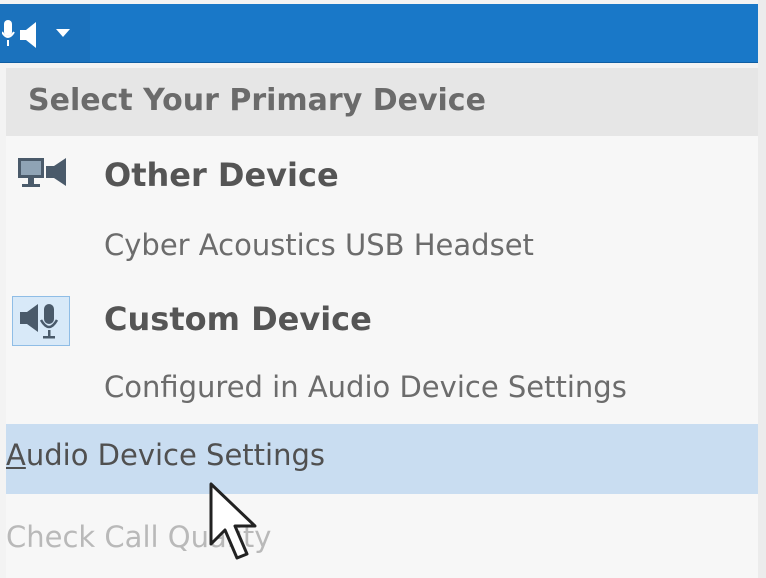 Image resolution: width=766 pixels, height=578 pixels. Describe the element at coordinates (319, 245) in the screenshot. I see `other-device-detail: Cyber Acoustics USB Headset` at that location.